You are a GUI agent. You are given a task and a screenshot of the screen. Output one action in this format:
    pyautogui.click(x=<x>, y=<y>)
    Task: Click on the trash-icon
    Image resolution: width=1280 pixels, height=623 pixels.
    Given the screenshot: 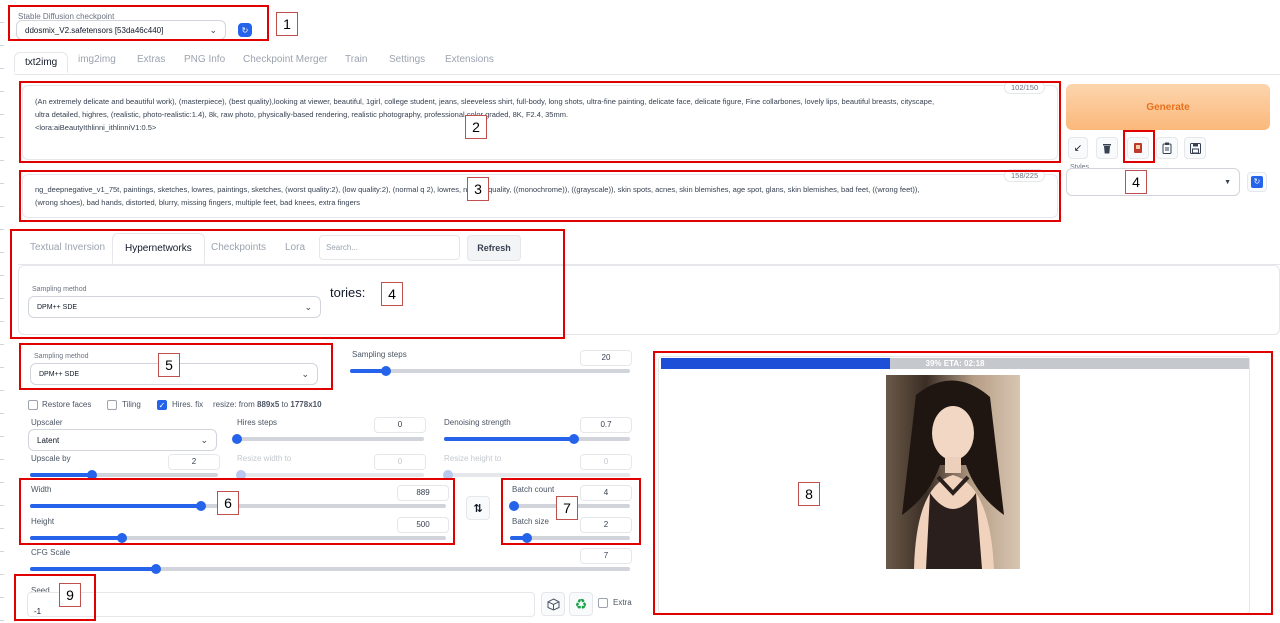 What is the action you would take?
    pyautogui.click(x=1107, y=148)
    